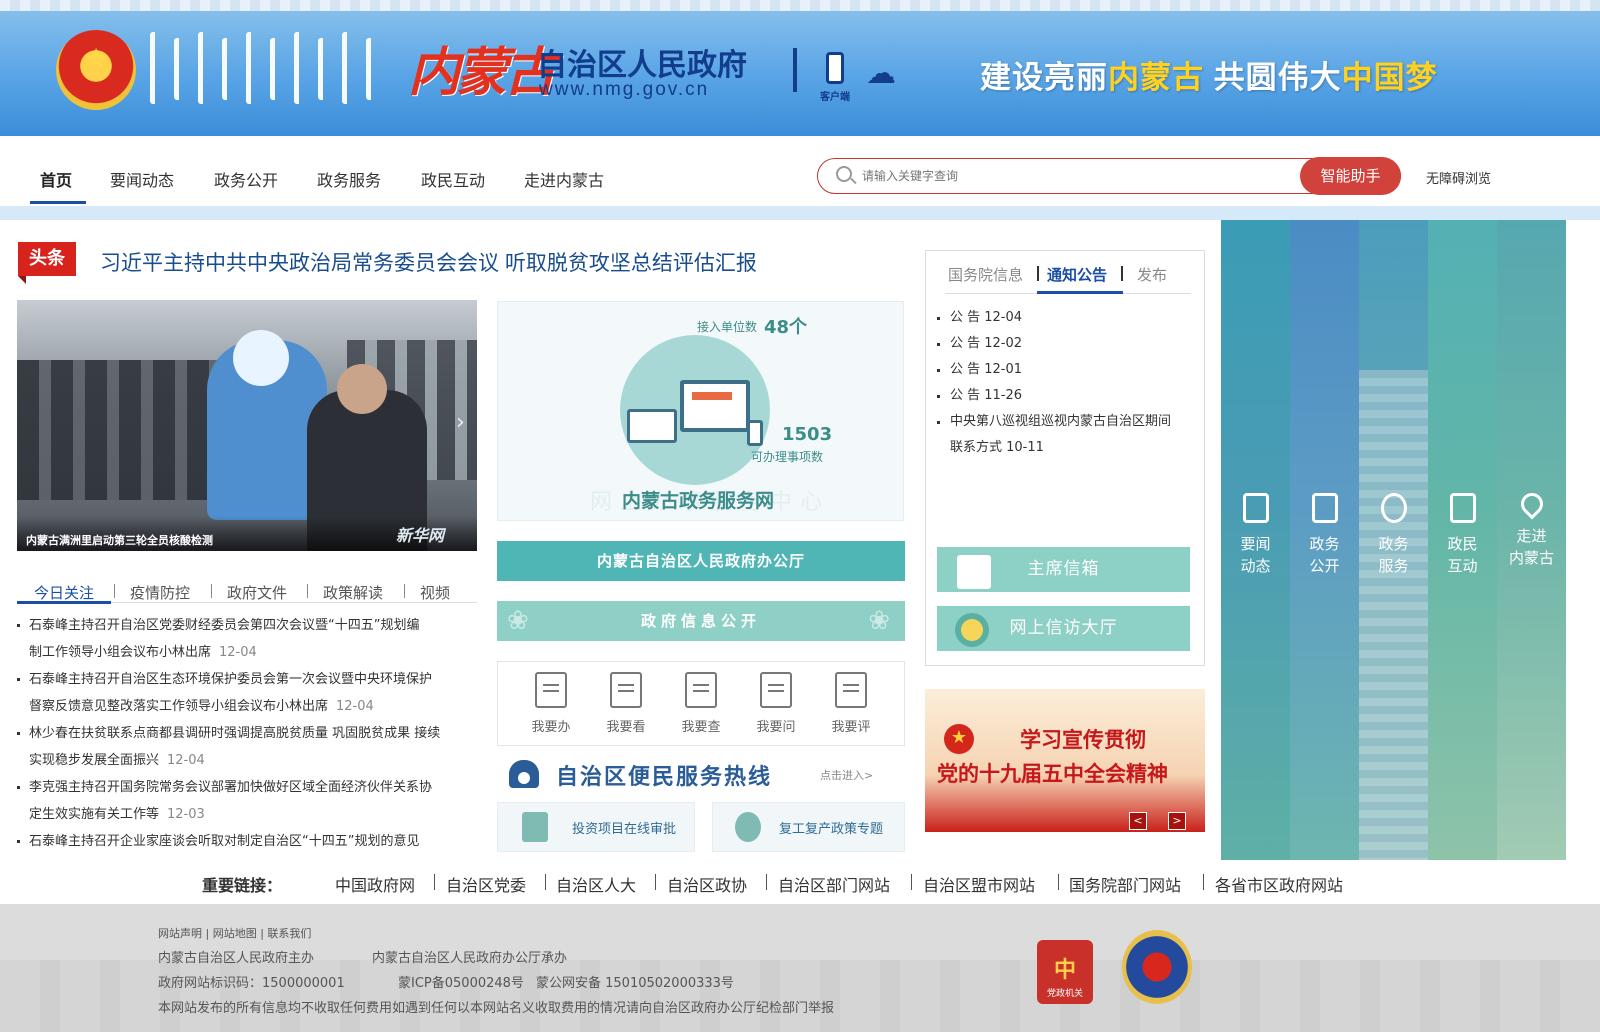  Describe the element at coordinates (799, 70) in the screenshot. I see `mongolian-version-icon` at that location.